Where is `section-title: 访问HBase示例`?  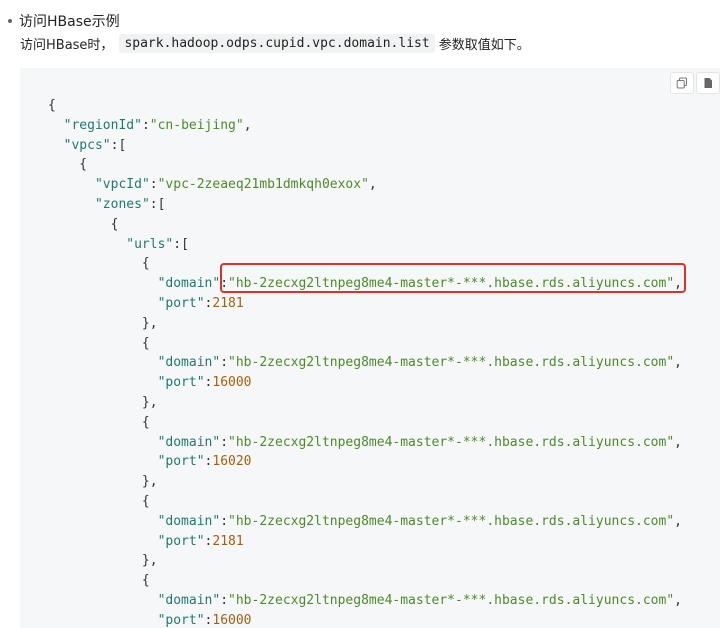
section-title: 访问HBase示例 is located at coordinates (69, 22).